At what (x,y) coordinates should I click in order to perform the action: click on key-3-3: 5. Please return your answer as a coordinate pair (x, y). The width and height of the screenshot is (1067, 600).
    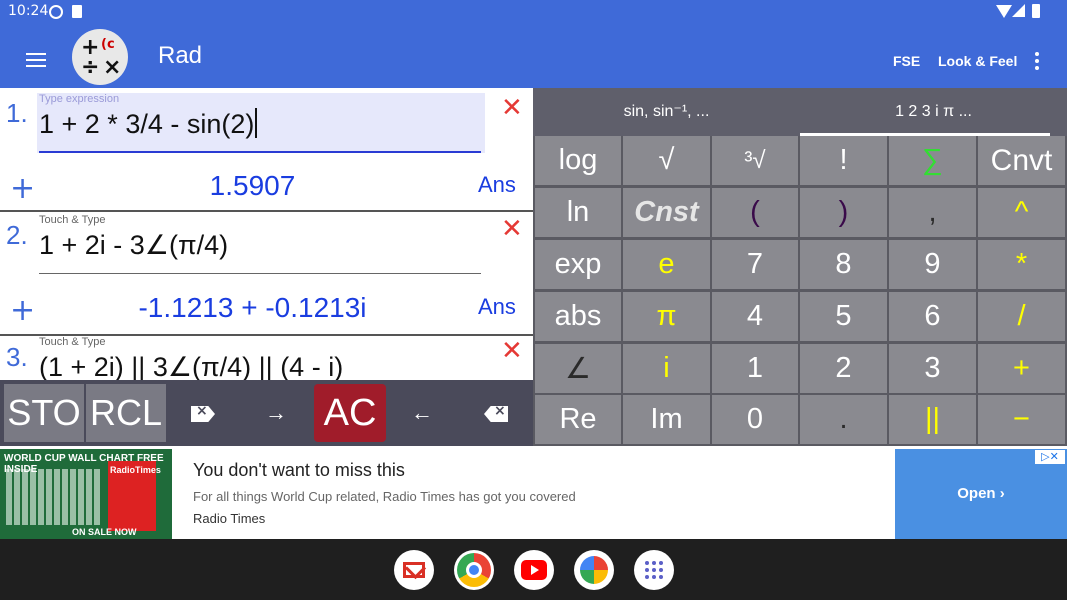
    Looking at the image, I should click on (843, 316).